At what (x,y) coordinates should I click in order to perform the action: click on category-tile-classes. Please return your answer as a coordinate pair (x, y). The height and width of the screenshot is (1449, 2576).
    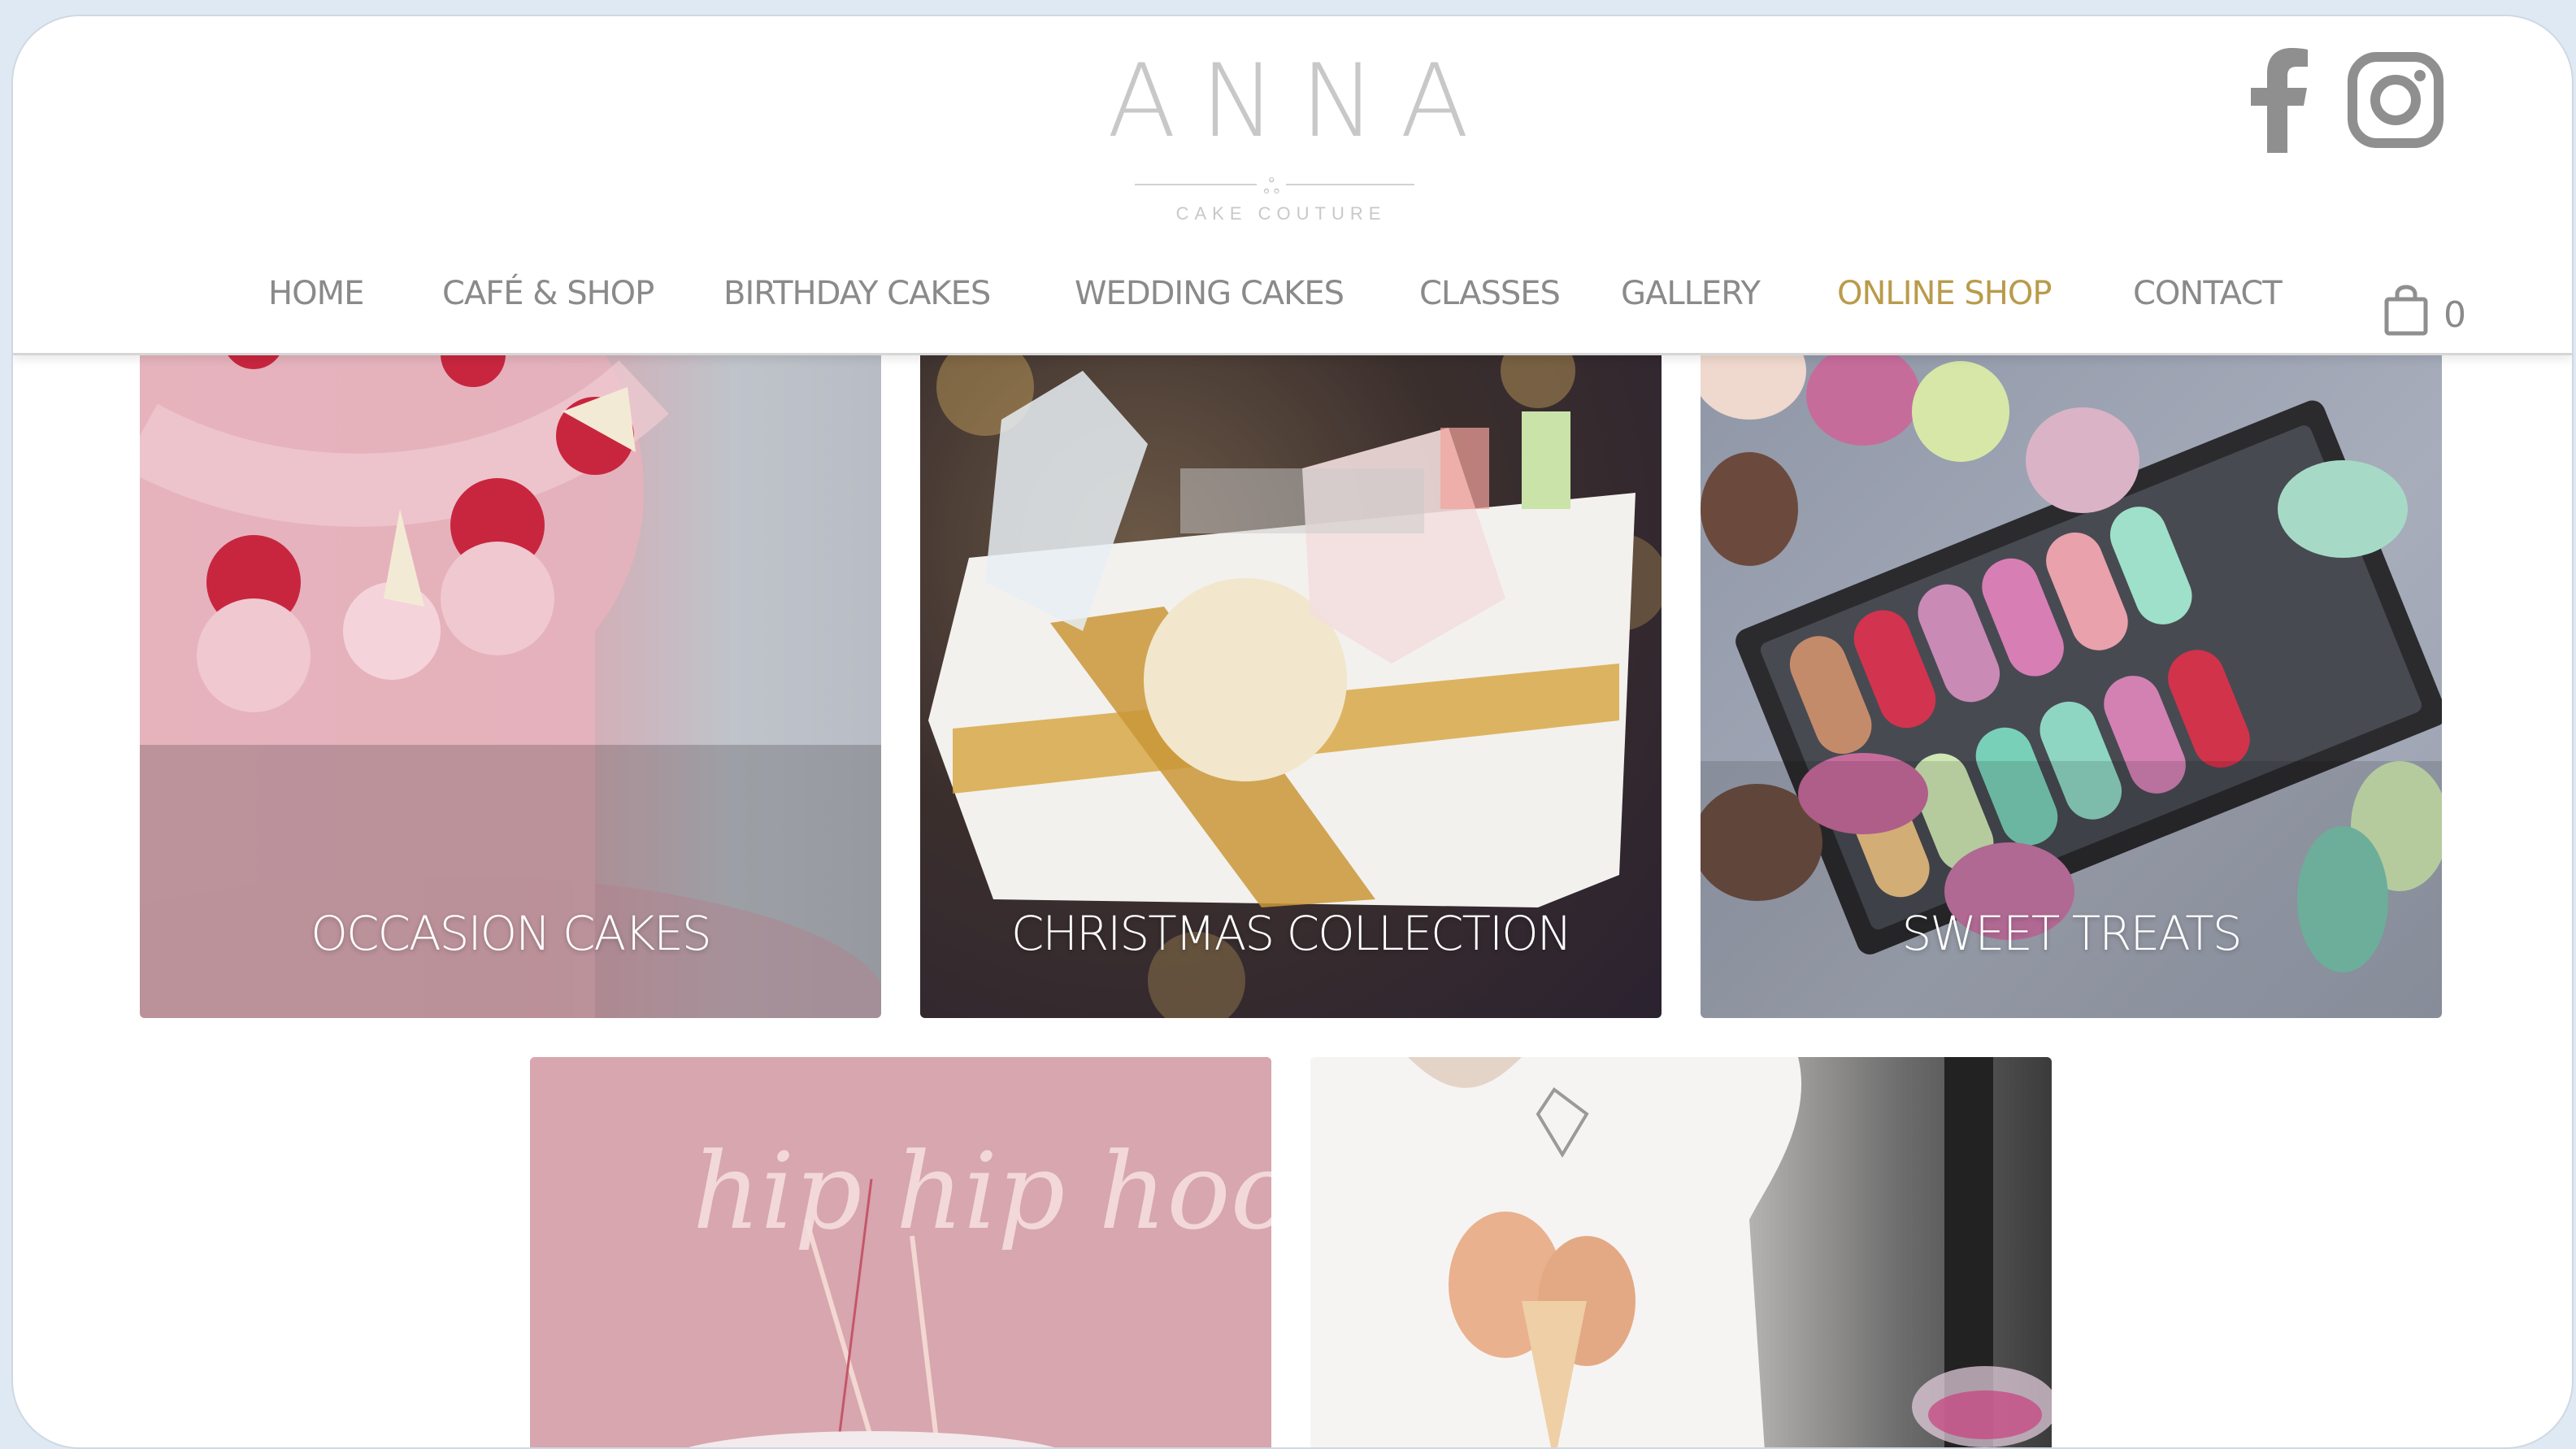
    Looking at the image, I should click on (1681, 1252).